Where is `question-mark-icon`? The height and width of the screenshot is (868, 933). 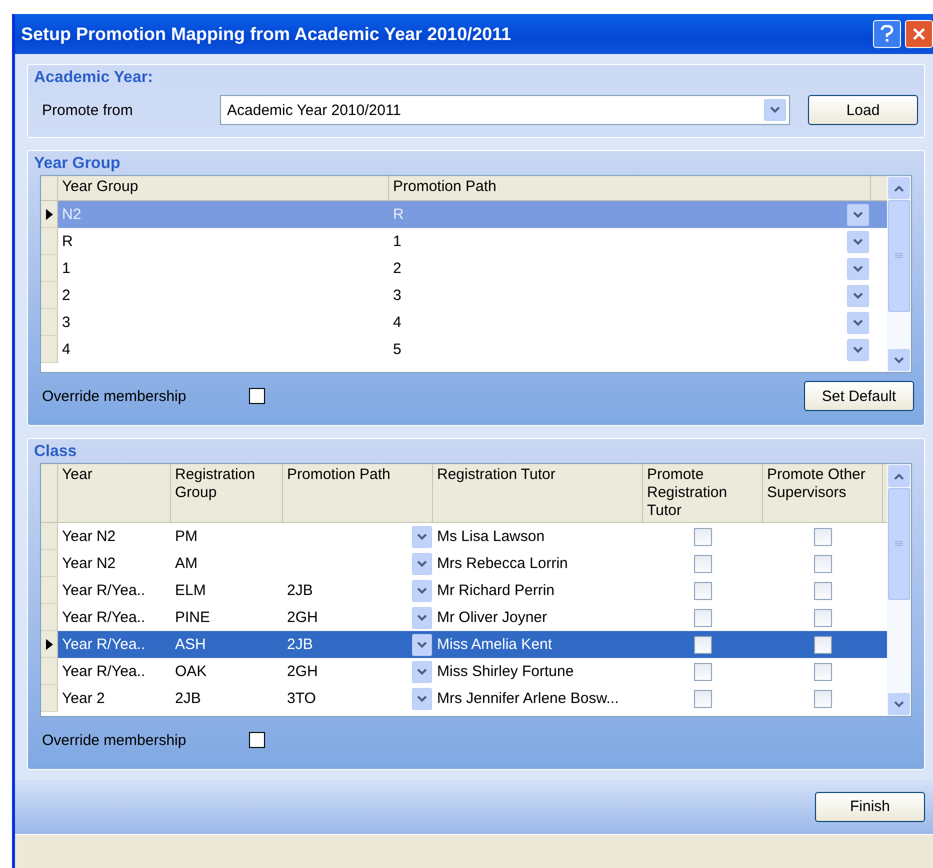
question-mark-icon is located at coordinates (887, 34).